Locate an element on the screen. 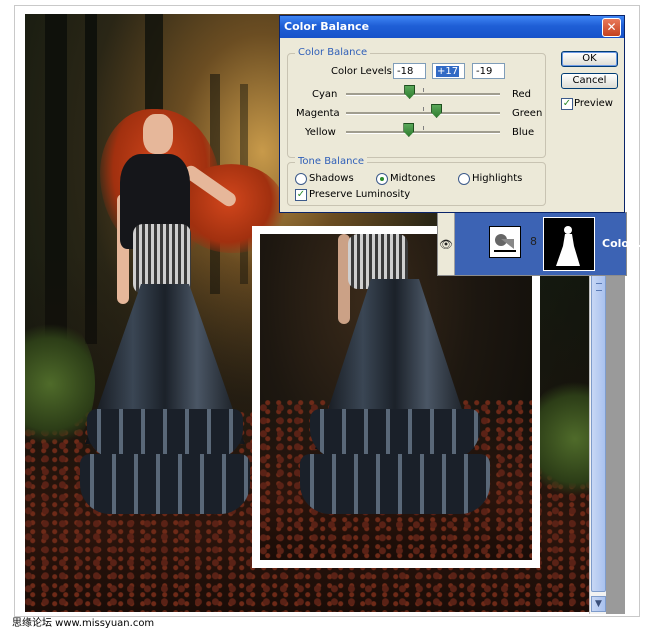  yellow-blue-slider-track is located at coordinates (423, 132).